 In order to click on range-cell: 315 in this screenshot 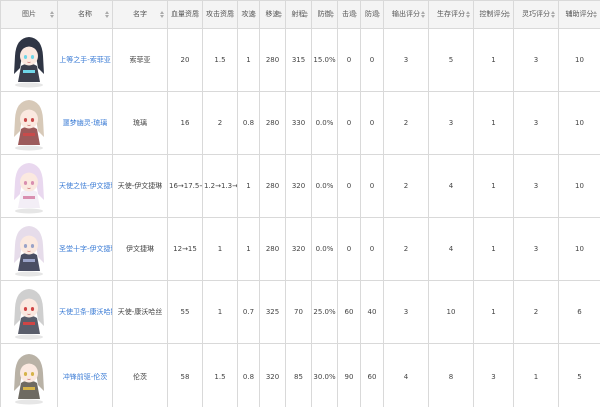, I will do `click(298, 60)`.